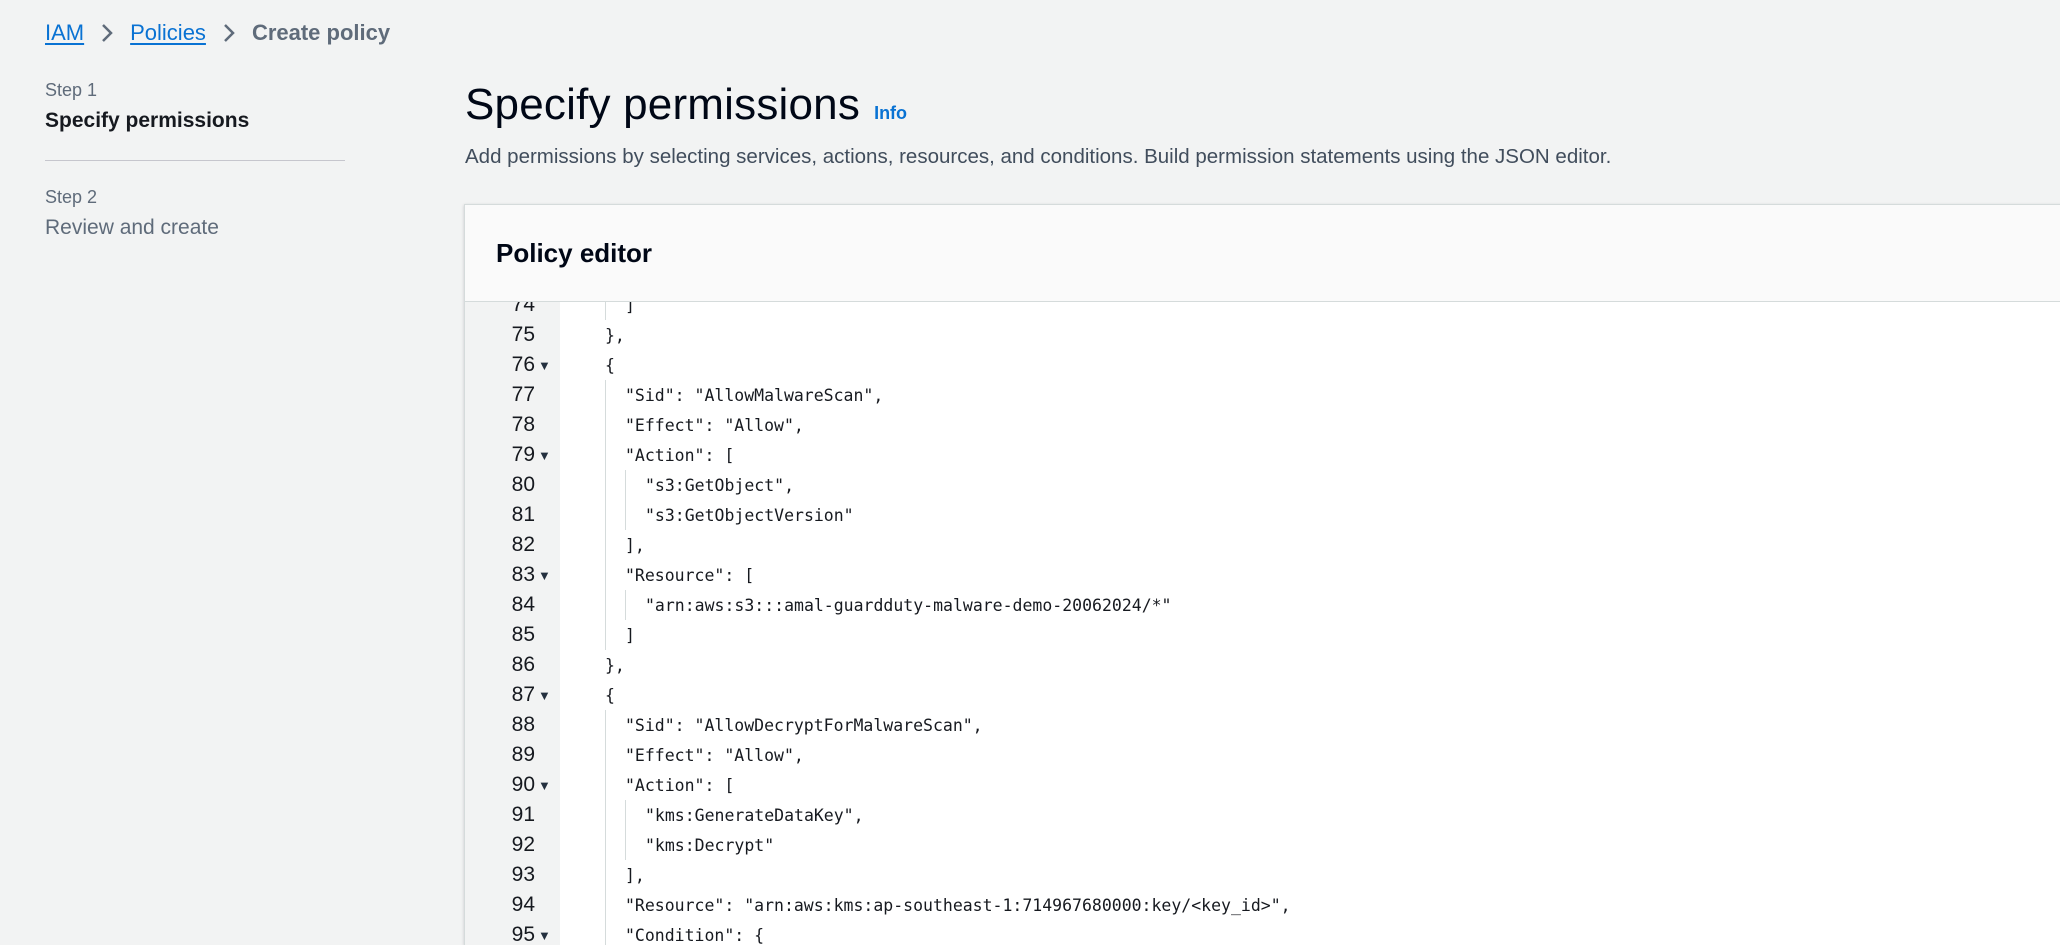 This screenshot has width=2060, height=945. Describe the element at coordinates (1262, 395) in the screenshot. I see `code-line: 77 "Sid": "AllowMalwareScan",` at that location.